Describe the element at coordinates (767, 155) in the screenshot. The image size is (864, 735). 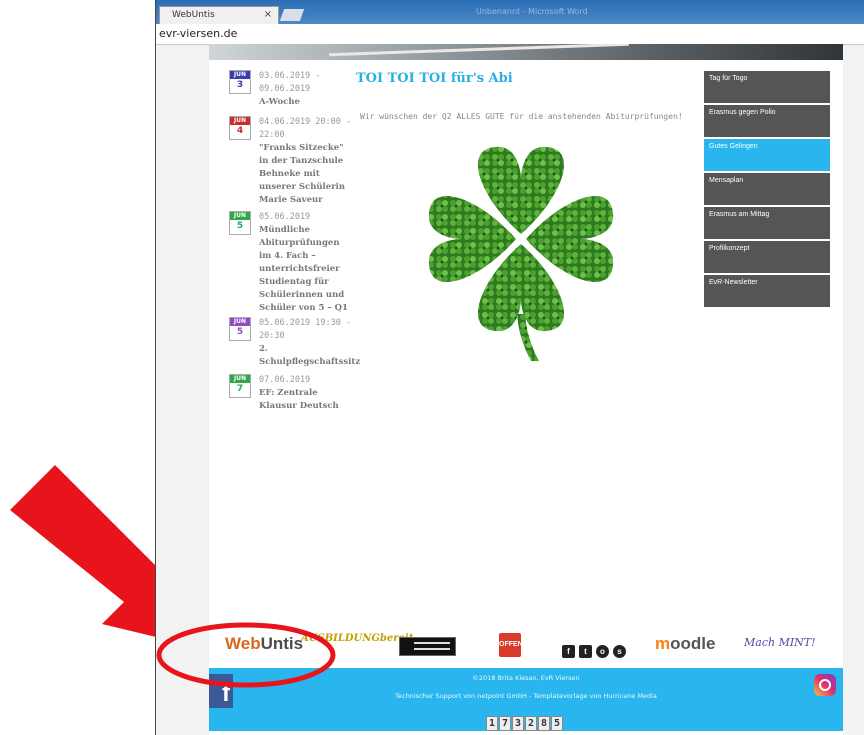
I see `nav-item: Gutes Gelingen` at that location.